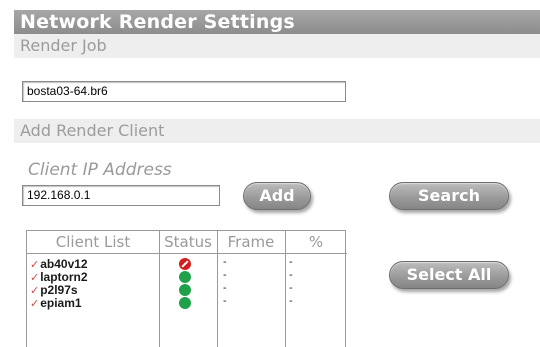  What do you see at coordinates (187, 253) in the screenshot?
I see `header-divider` at bounding box center [187, 253].